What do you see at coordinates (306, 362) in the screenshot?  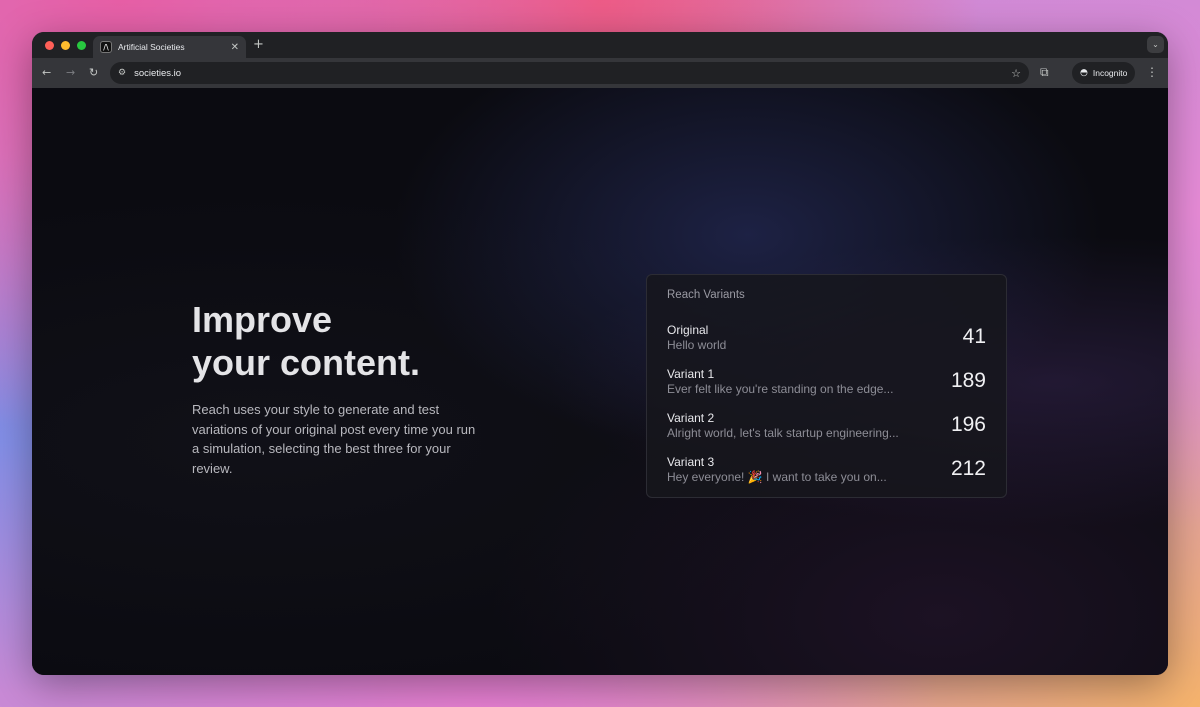 I see `headline-line-2: your content.` at bounding box center [306, 362].